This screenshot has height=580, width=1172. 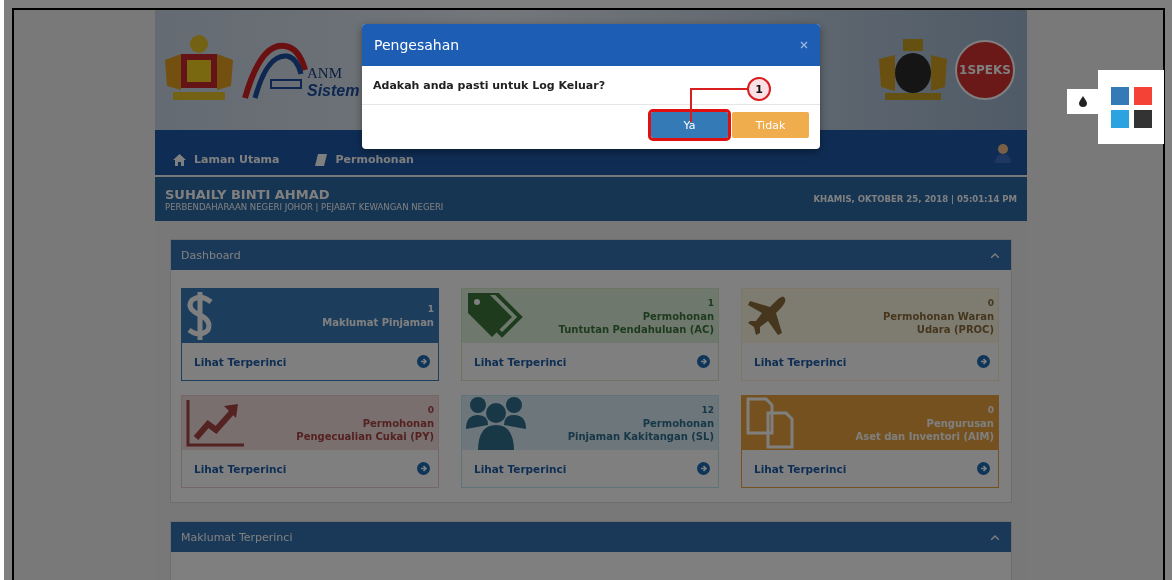 What do you see at coordinates (237, 537) in the screenshot?
I see `panel-title: Maklumat Terperinci` at bounding box center [237, 537].